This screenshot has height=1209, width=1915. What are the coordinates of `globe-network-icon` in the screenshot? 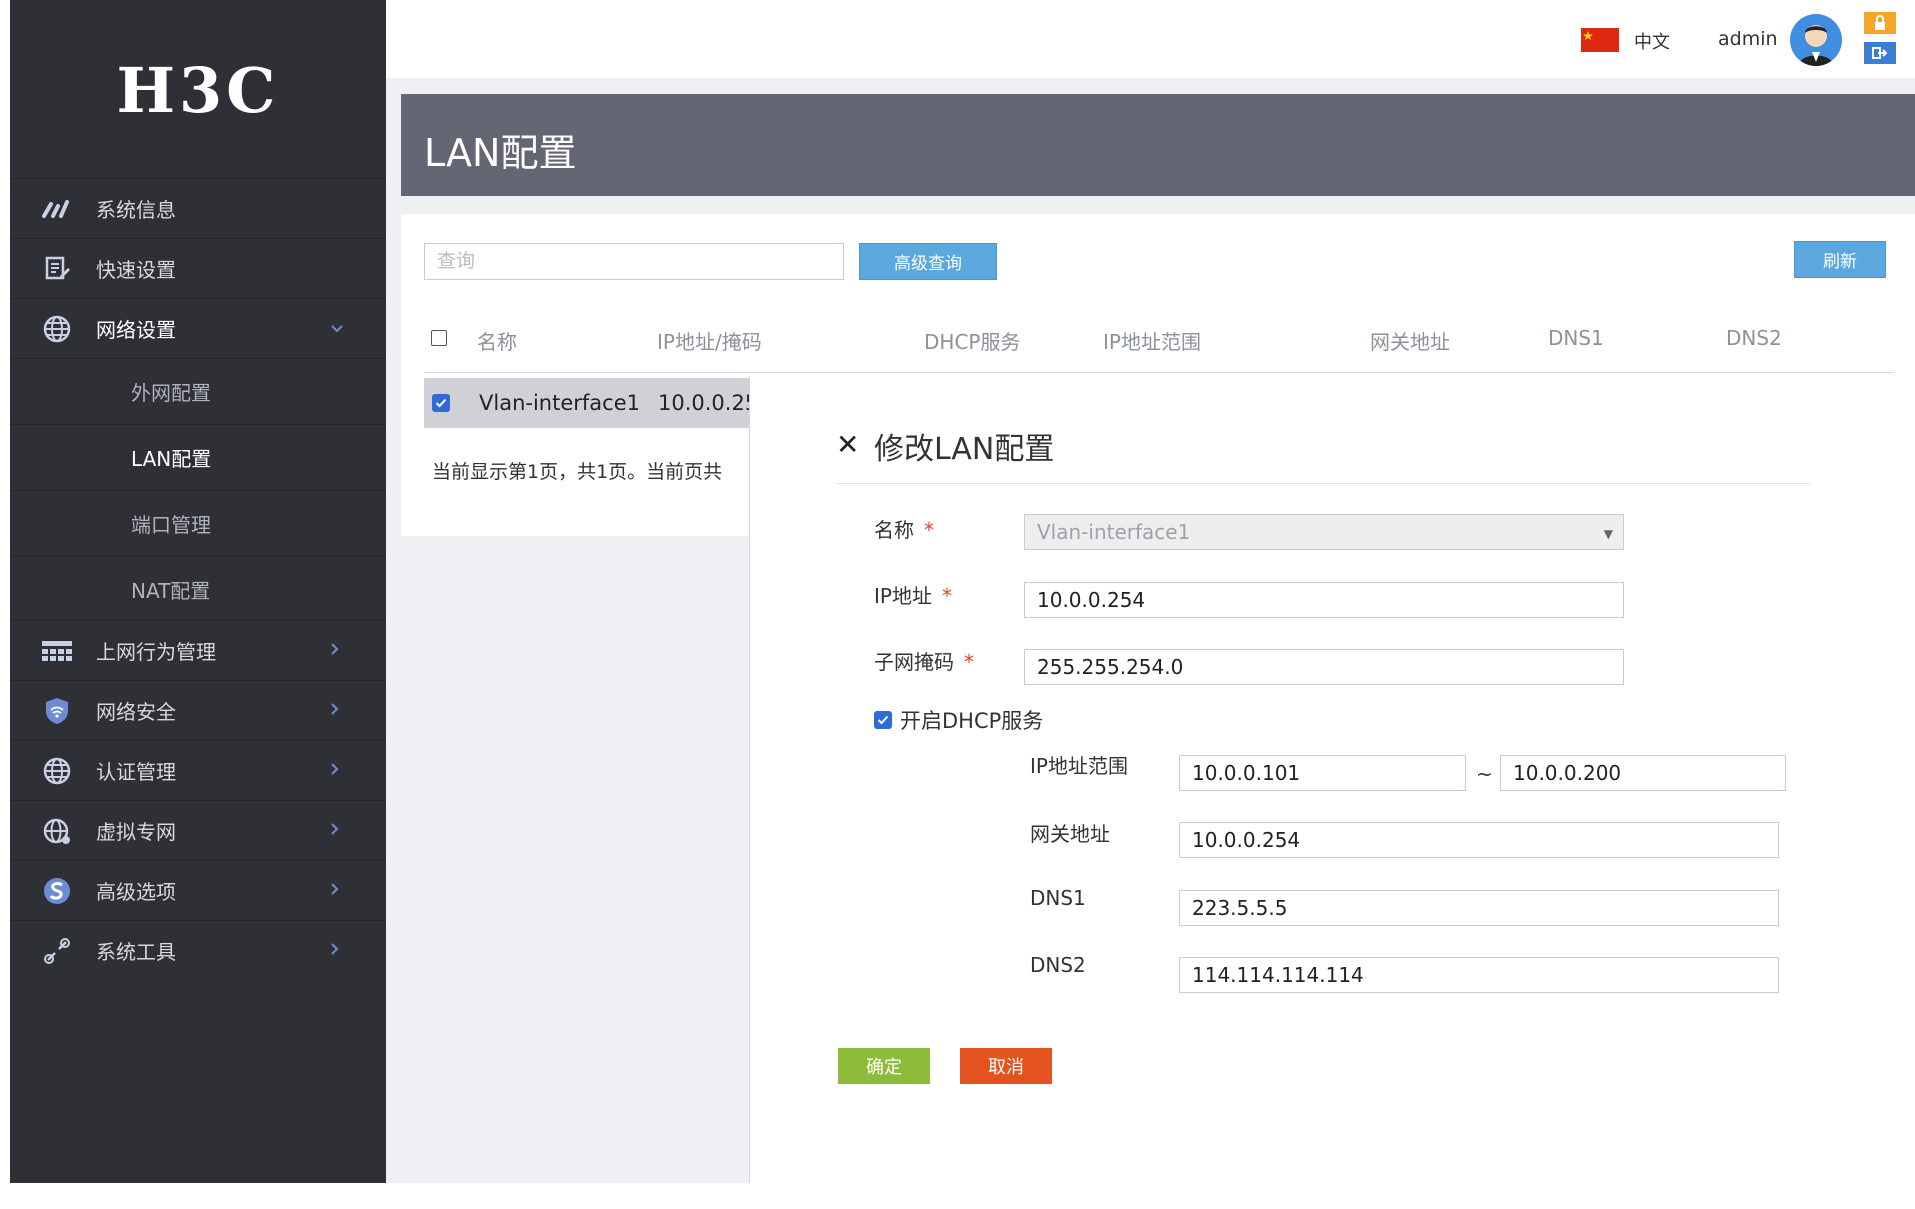 It's located at (57, 831).